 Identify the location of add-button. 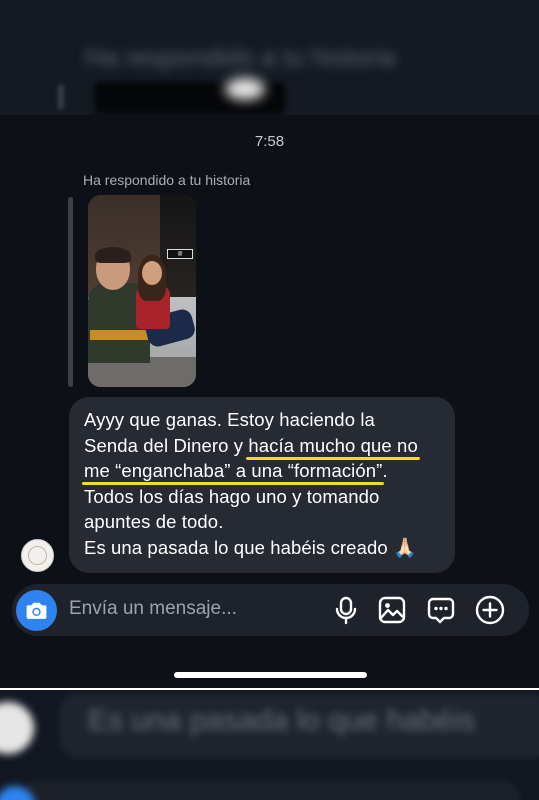
(490, 610).